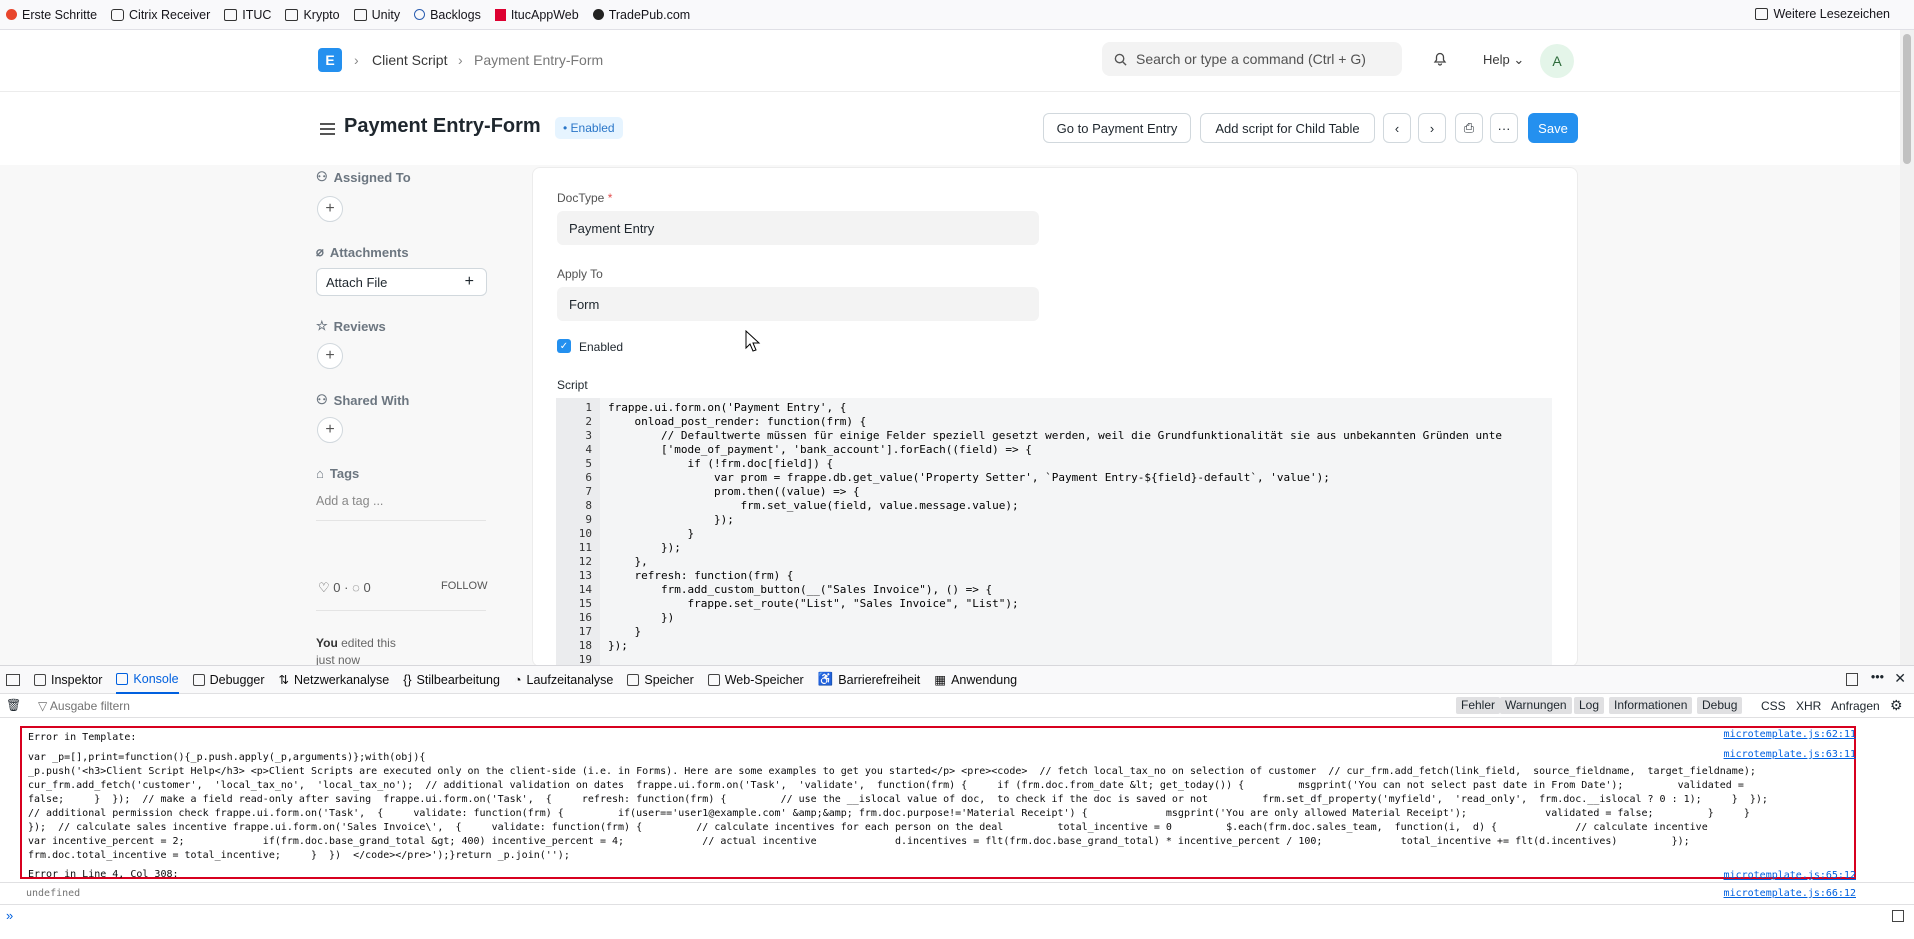 Image resolution: width=1914 pixels, height=939 pixels. What do you see at coordinates (1907, 347) in the screenshot?
I see `page-scrollbar` at bounding box center [1907, 347].